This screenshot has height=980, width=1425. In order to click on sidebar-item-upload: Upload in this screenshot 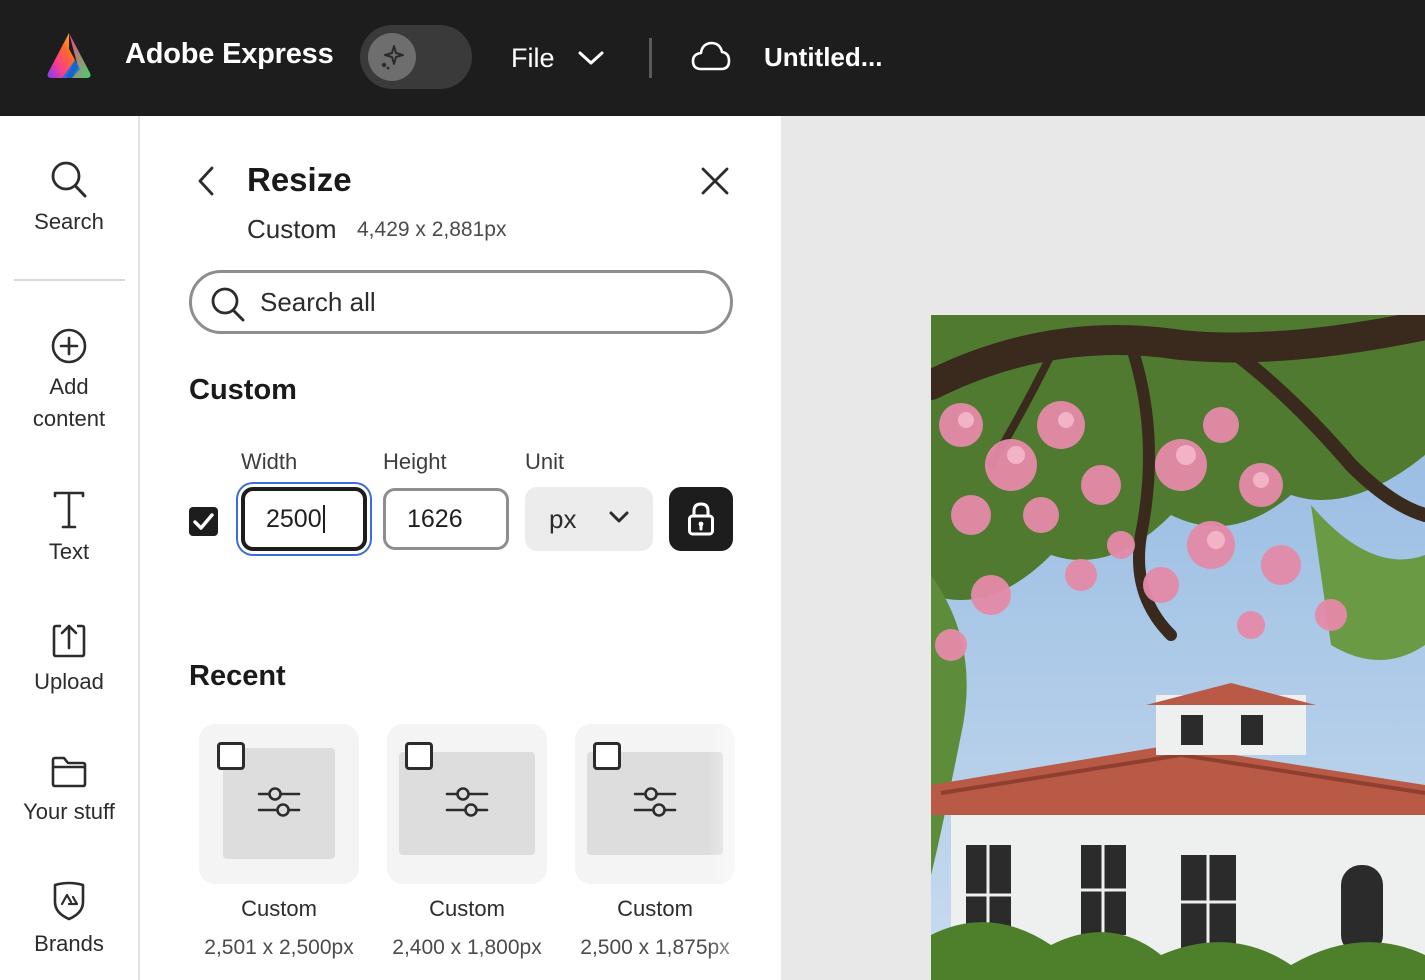, I will do `click(69, 660)`.